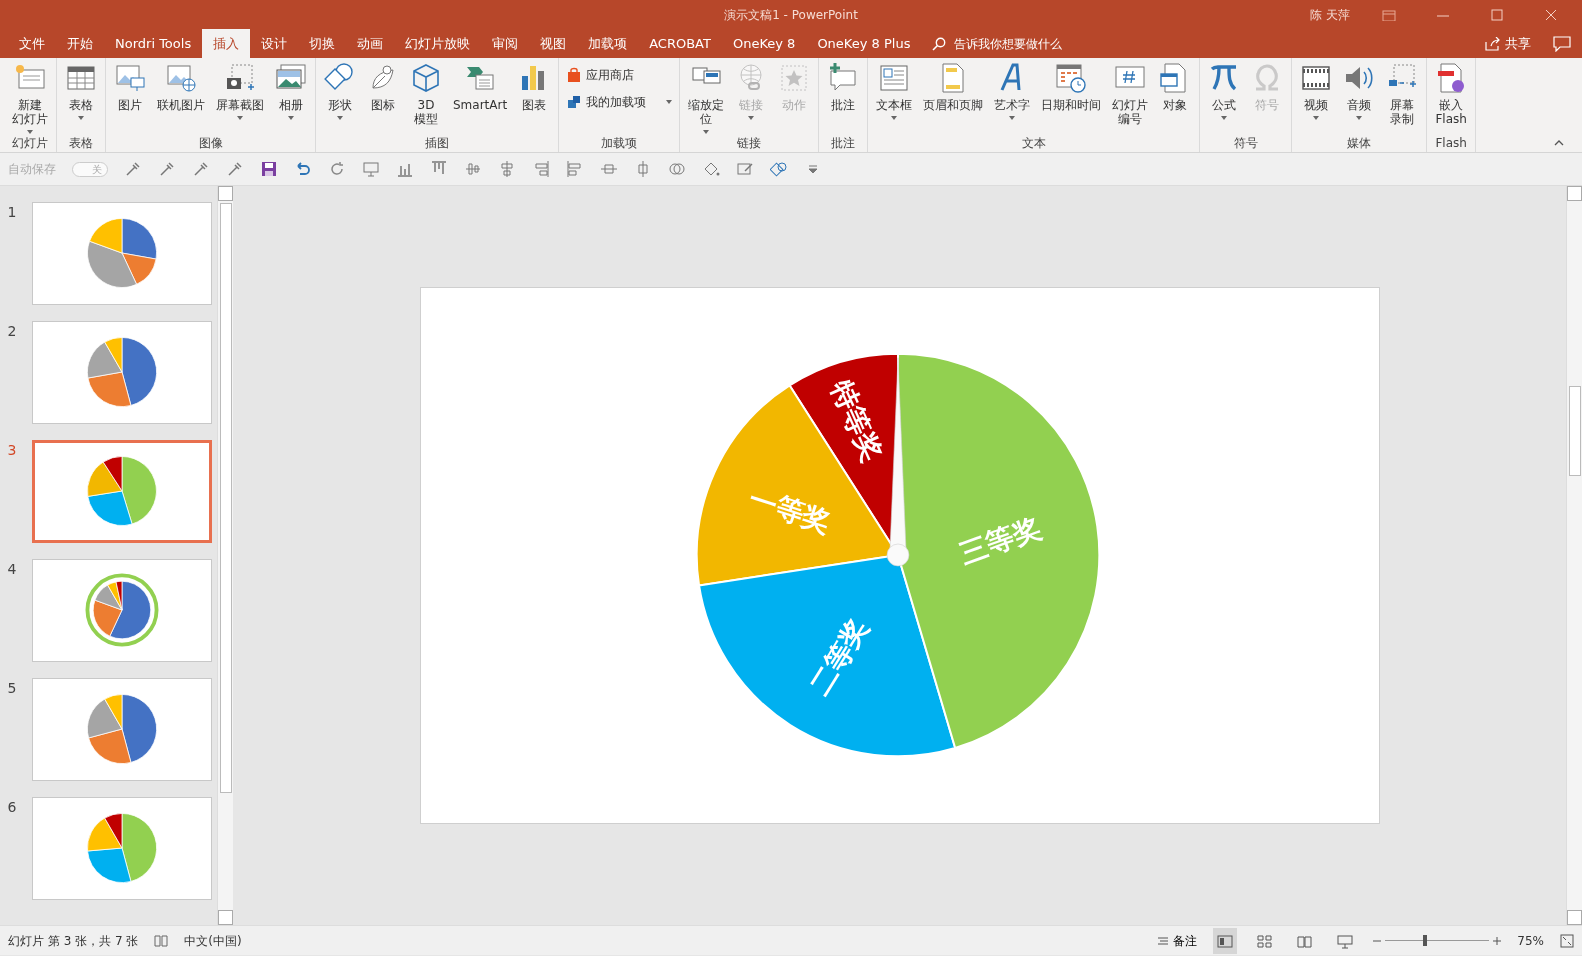 This screenshot has height=956, width=1582. Describe the element at coordinates (181, 98) in the screenshot. I see `ribbon-button: 联机图片` at that location.